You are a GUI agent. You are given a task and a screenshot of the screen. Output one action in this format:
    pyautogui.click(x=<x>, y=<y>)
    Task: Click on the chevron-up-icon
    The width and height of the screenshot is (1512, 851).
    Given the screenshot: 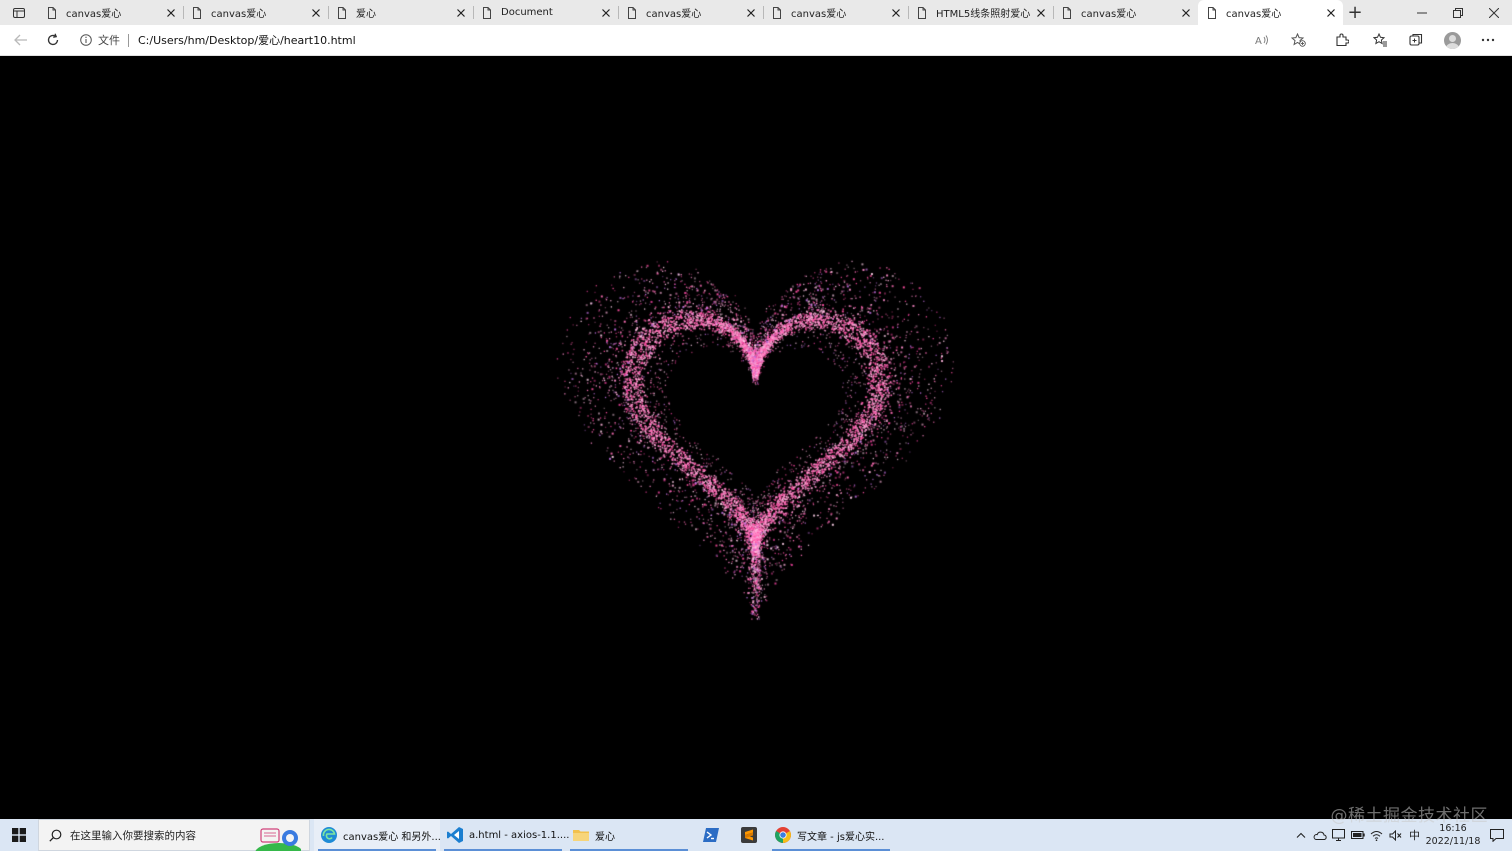 What is the action you would take?
    pyautogui.click(x=1300, y=835)
    